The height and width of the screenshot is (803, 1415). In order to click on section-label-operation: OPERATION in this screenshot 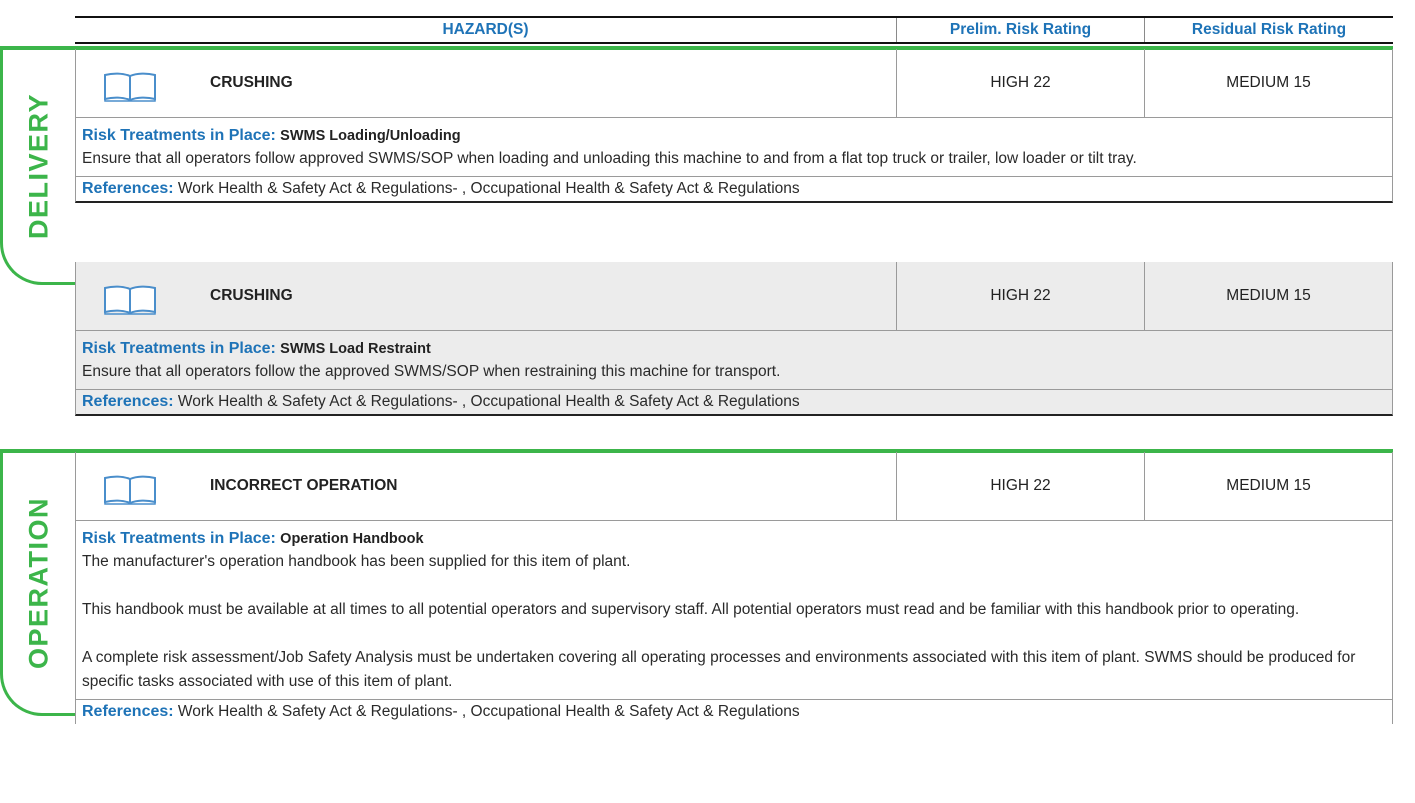, I will do `click(38, 583)`.